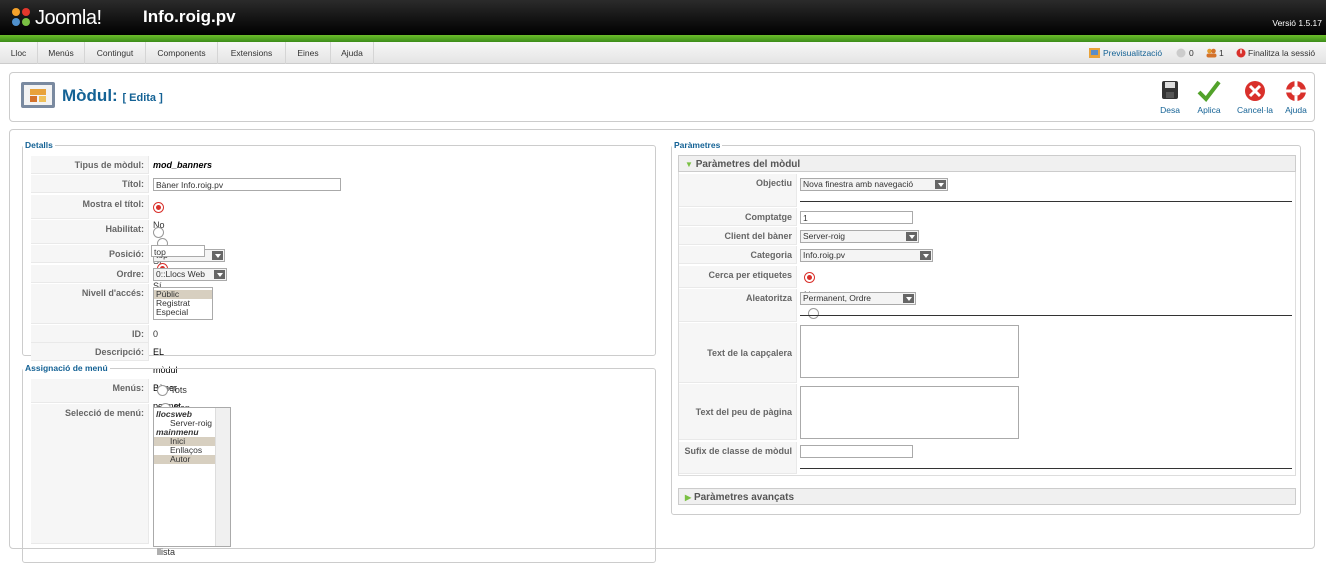 Image resolution: width=1326 pixels, height=563 pixels. Describe the element at coordinates (1132, 53) in the screenshot. I see `preview-link: Previsualització` at that location.